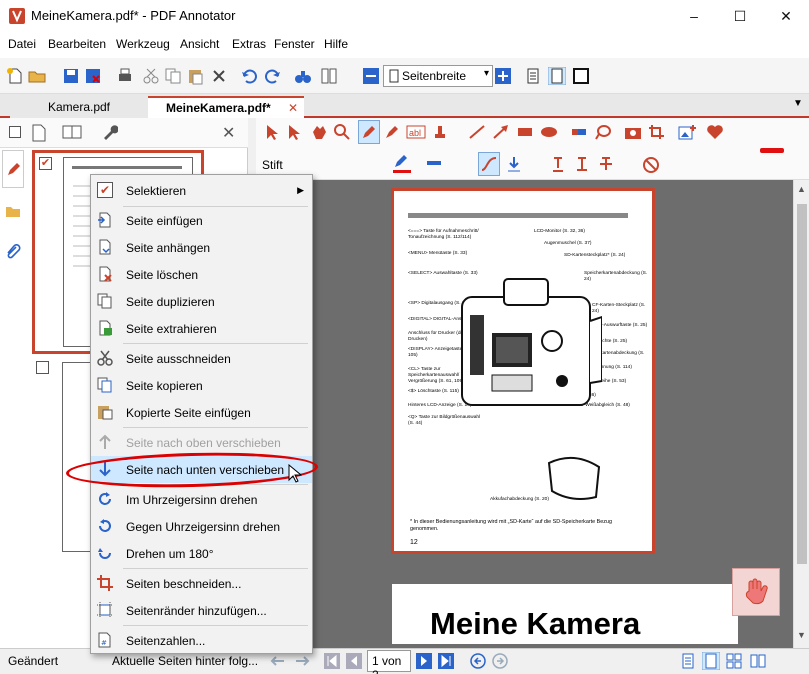  Describe the element at coordinates (694, 16) in the screenshot. I see `minimize-button: –` at that location.